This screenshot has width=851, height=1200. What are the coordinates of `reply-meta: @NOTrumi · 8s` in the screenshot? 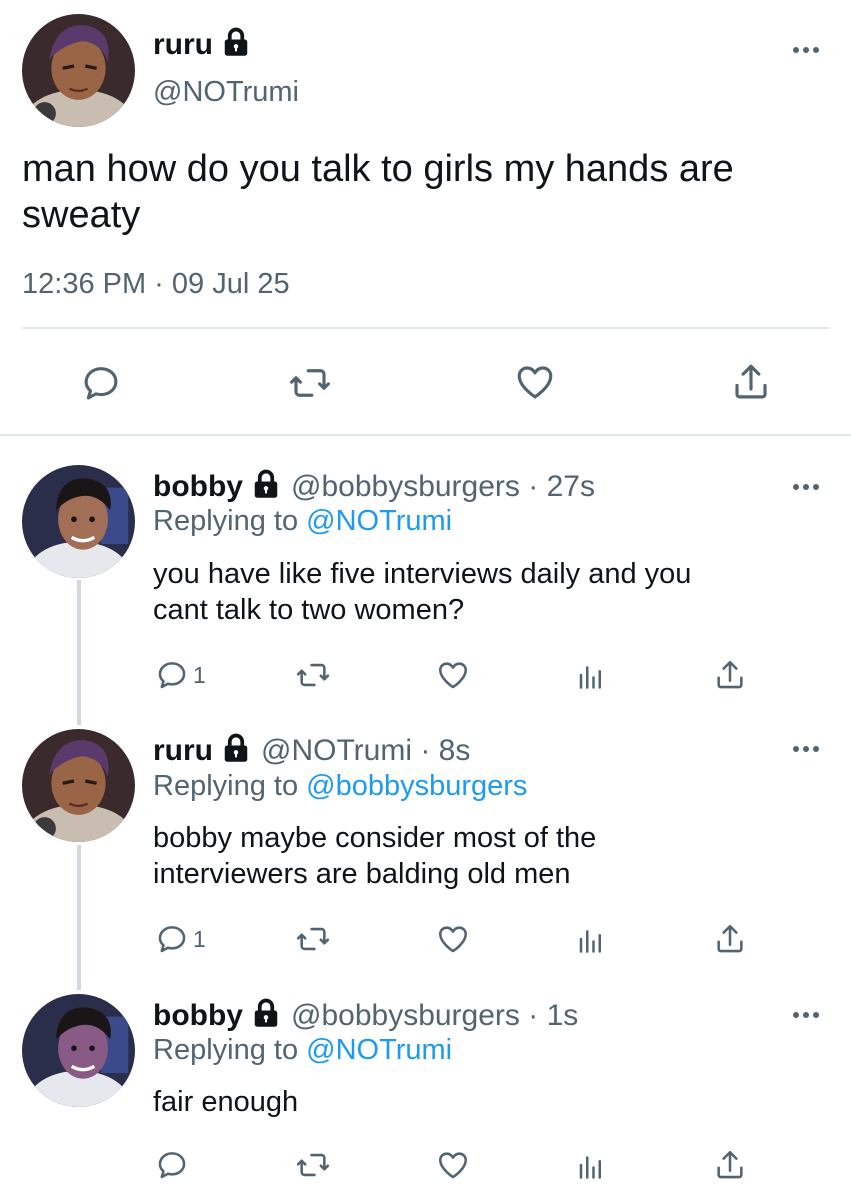 It's located at (365, 751).